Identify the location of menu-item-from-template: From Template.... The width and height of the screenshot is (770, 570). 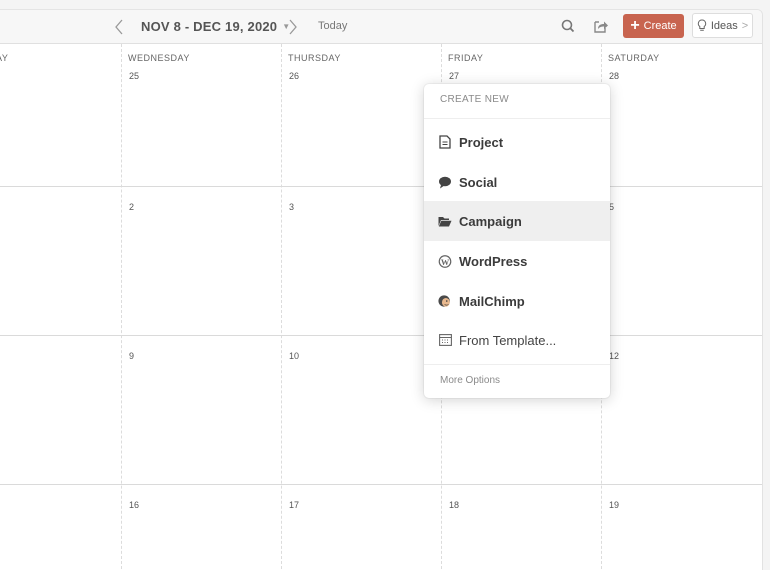
(517, 340).